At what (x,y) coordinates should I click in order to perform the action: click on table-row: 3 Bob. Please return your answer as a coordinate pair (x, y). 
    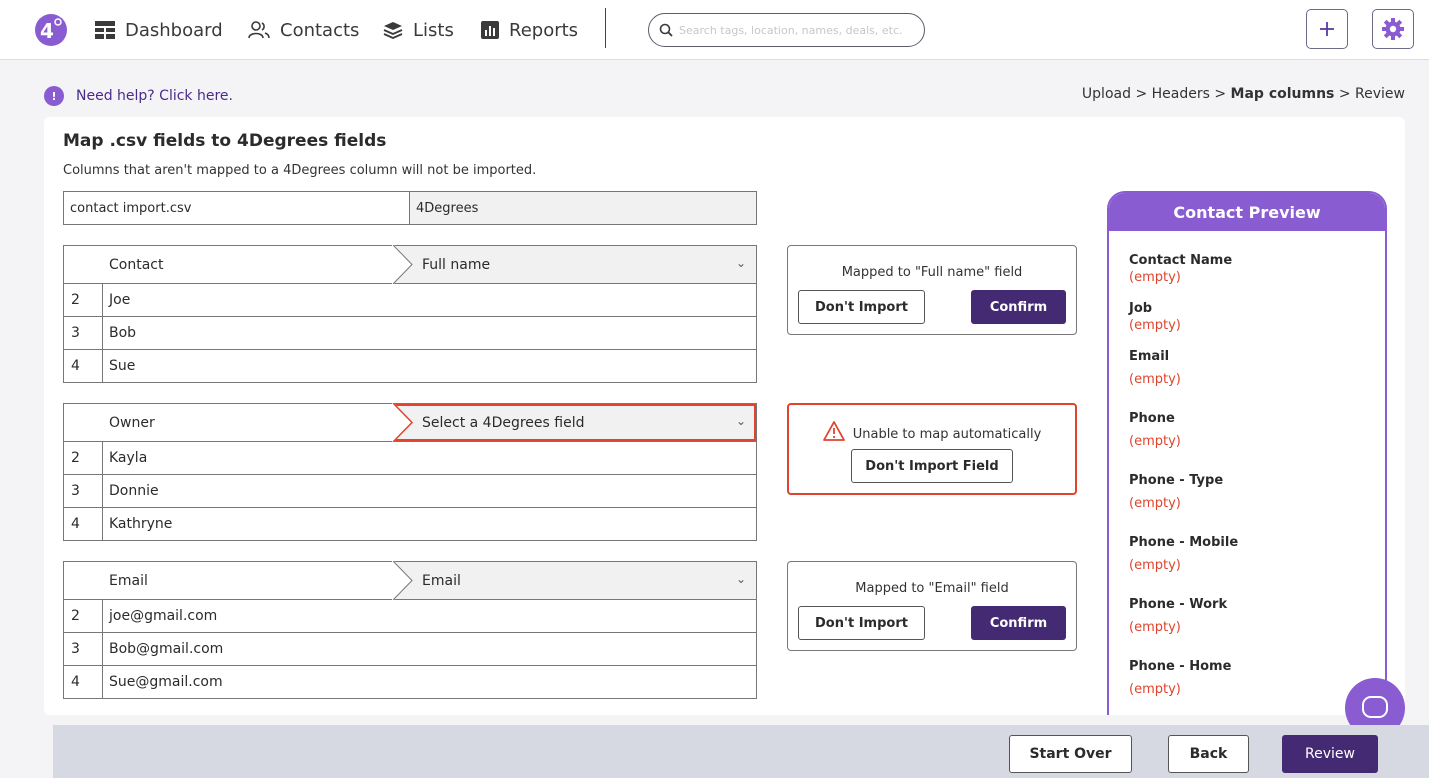
    Looking at the image, I should click on (410, 333).